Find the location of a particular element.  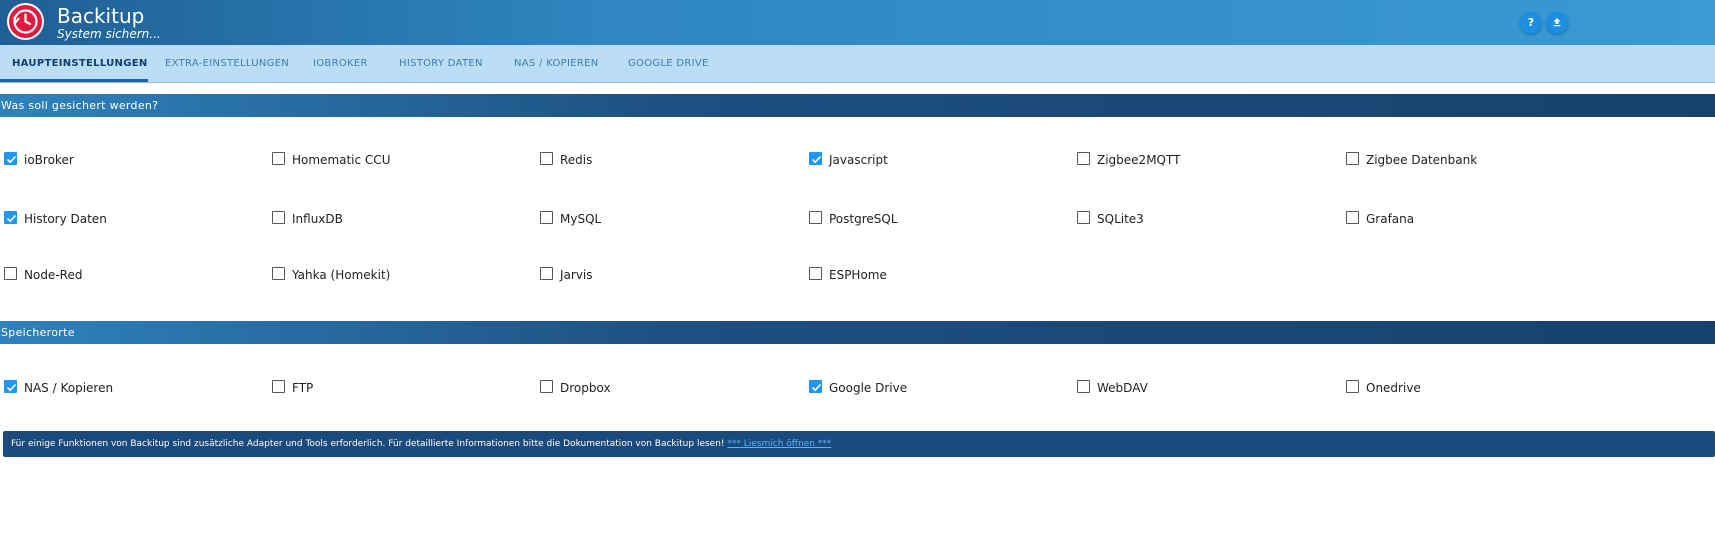

checkbox-label: Dropbox is located at coordinates (585, 388).